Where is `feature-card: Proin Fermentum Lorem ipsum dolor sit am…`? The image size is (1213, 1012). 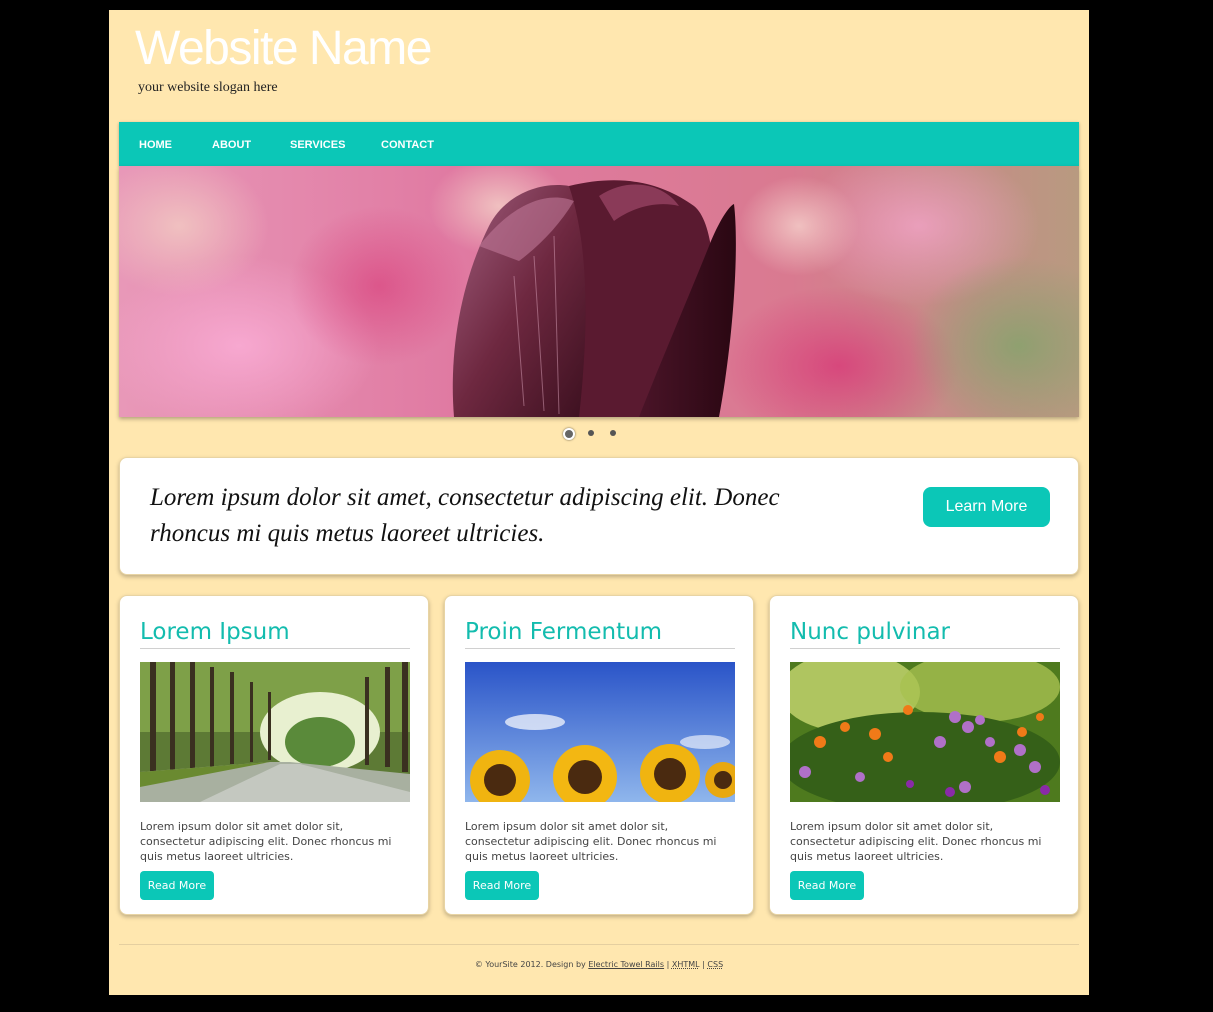
feature-card: Proin Fermentum Lorem ipsum dolor sit am… is located at coordinates (599, 755).